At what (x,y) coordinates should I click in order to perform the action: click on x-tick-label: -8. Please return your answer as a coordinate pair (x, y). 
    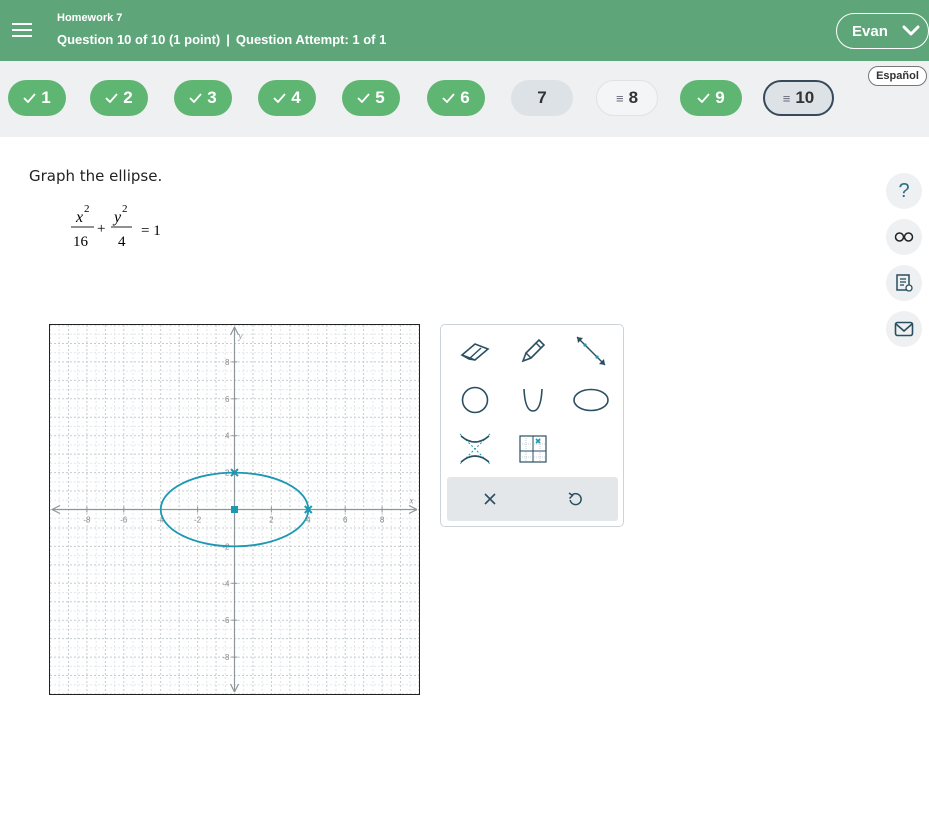
    Looking at the image, I should click on (87, 520).